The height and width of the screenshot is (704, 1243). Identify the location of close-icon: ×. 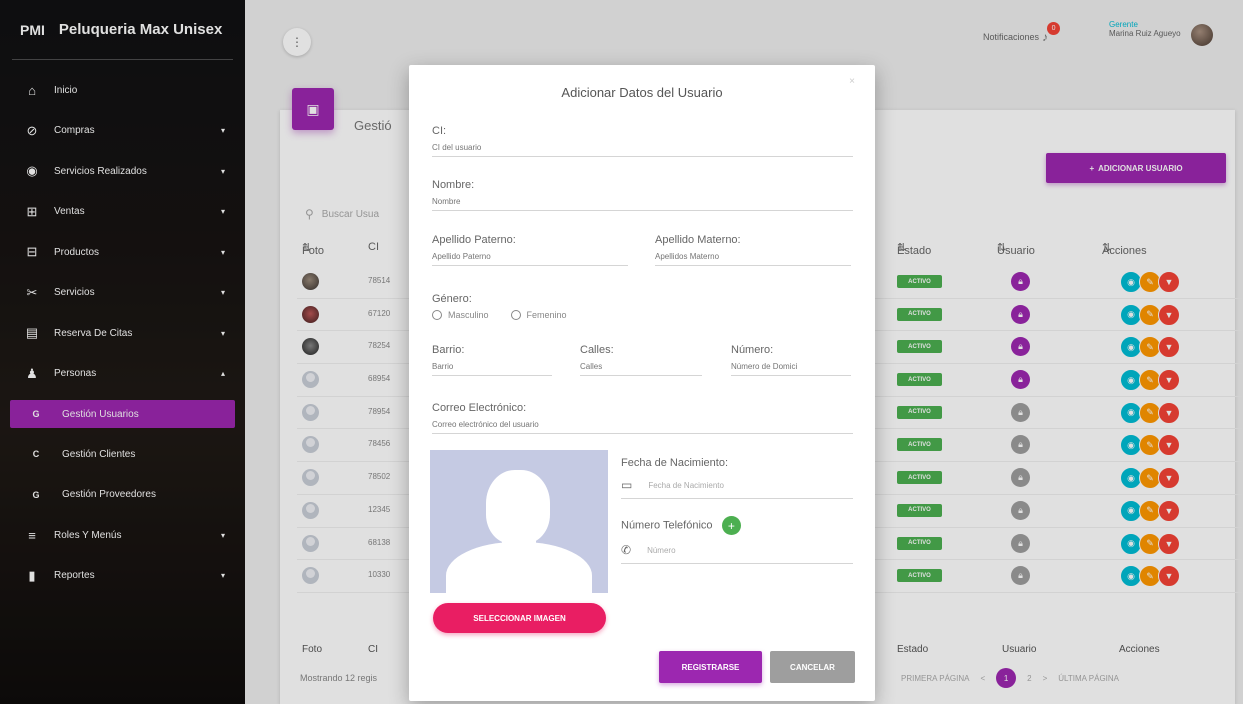
(852, 81).